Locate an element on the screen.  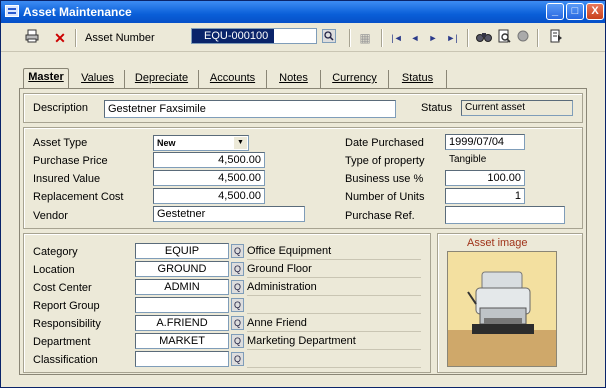
tab-accounts: Accounts is located at coordinates (233, 79).